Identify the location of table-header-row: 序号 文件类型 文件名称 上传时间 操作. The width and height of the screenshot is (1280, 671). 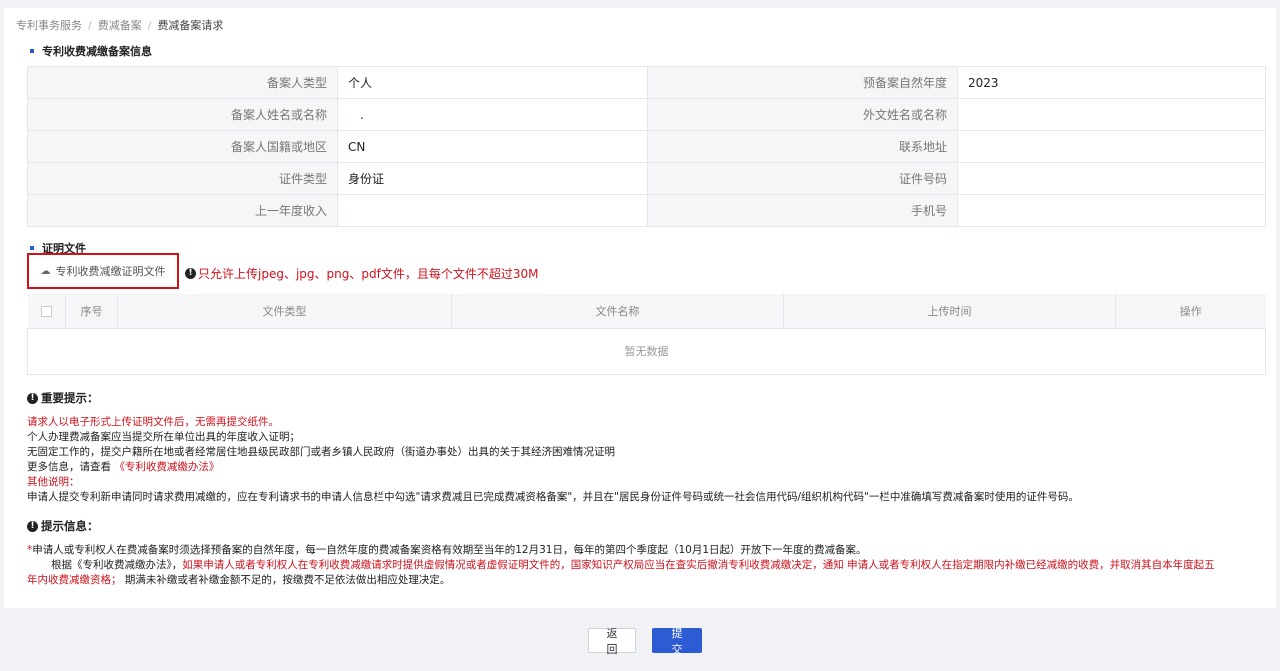
(646, 311).